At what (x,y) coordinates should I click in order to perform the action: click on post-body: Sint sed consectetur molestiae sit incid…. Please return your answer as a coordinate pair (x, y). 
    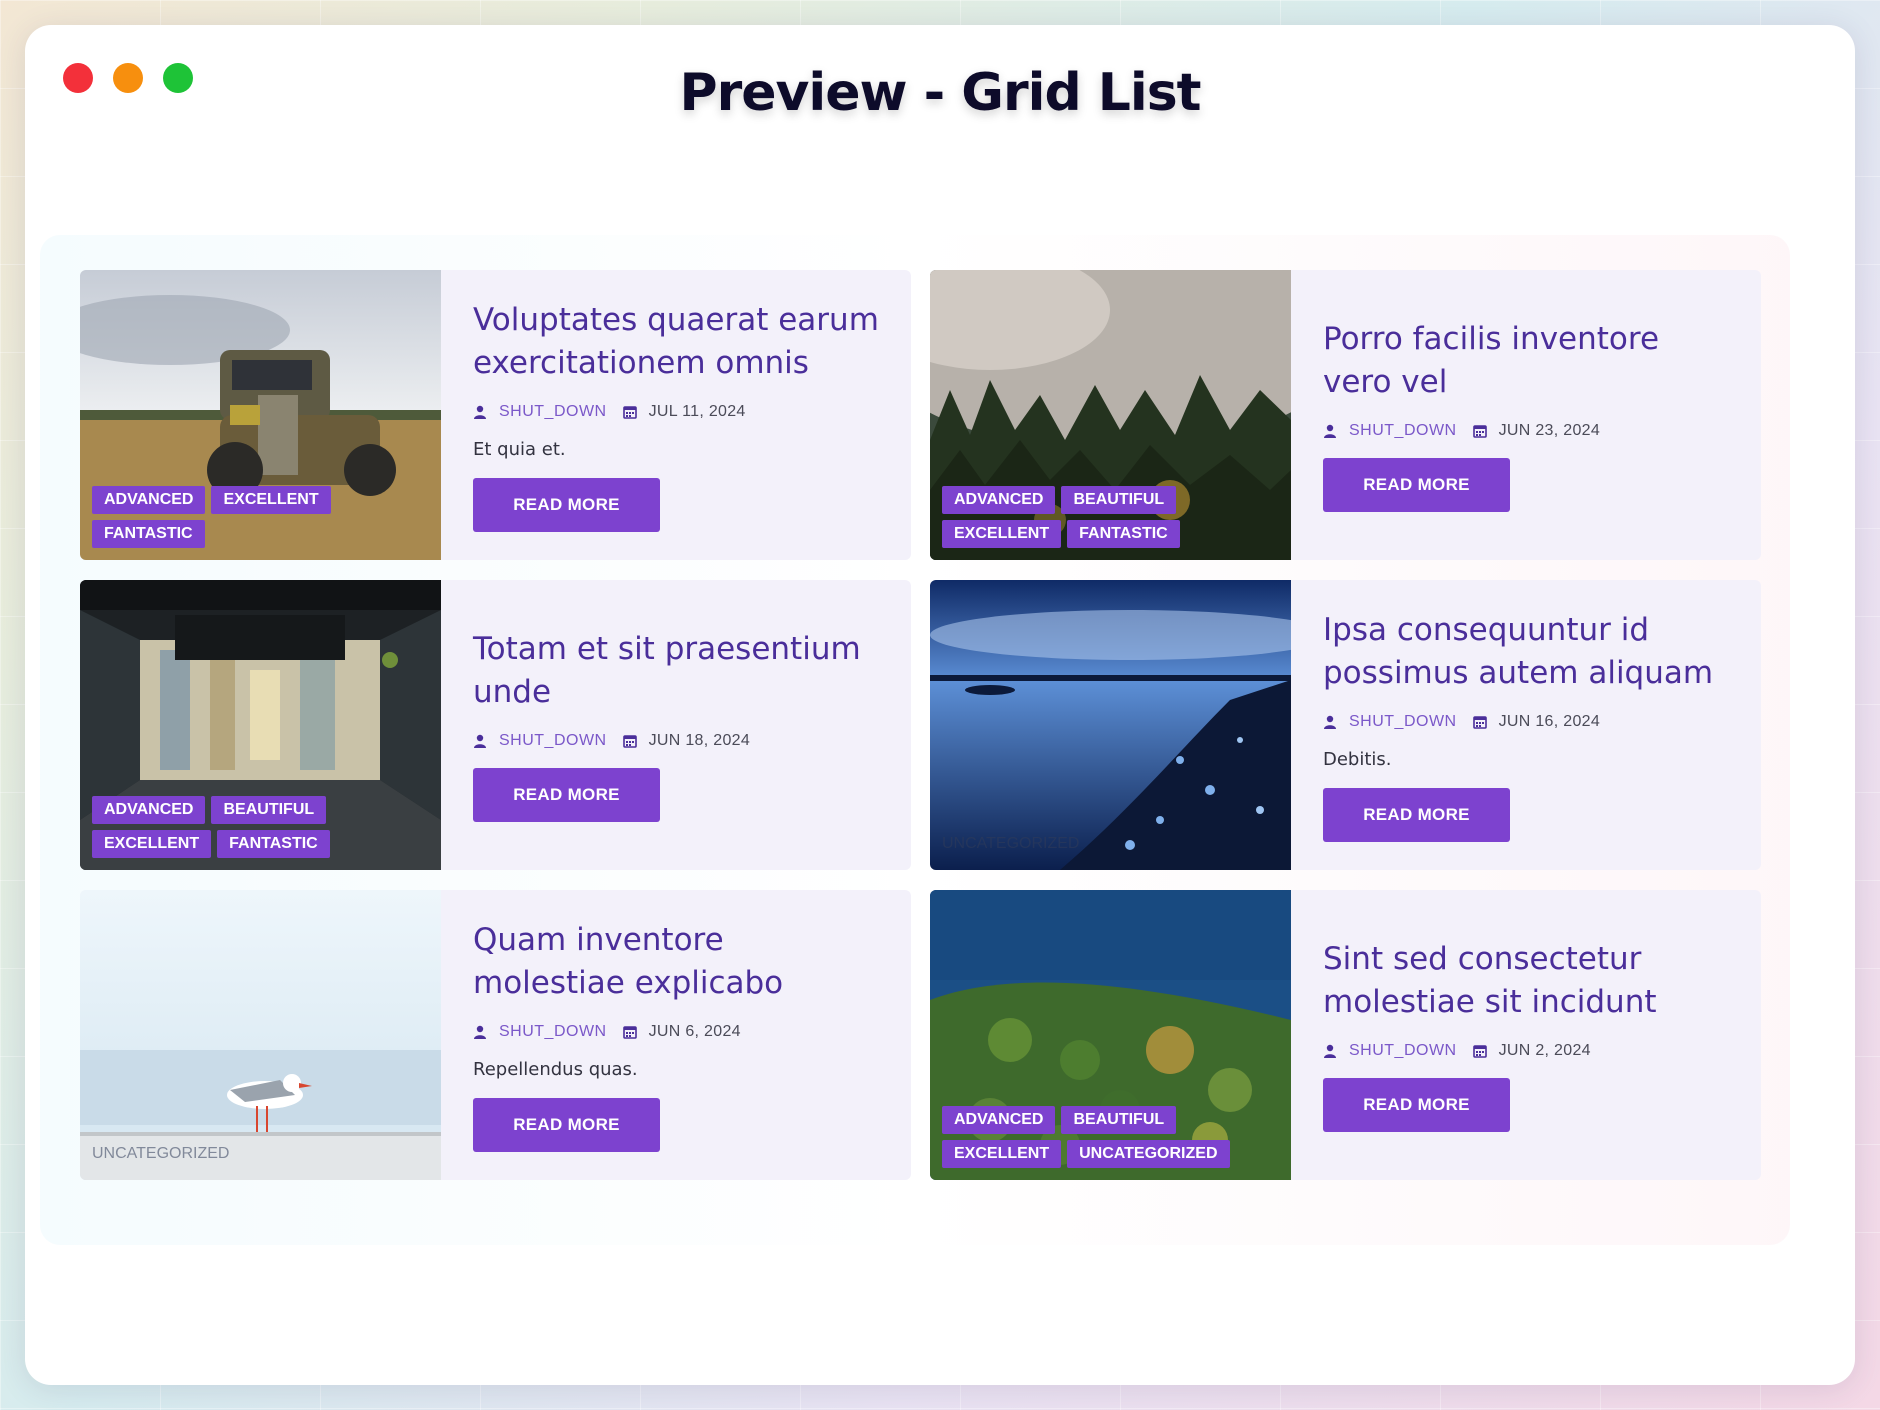
    Looking at the image, I should click on (1526, 1035).